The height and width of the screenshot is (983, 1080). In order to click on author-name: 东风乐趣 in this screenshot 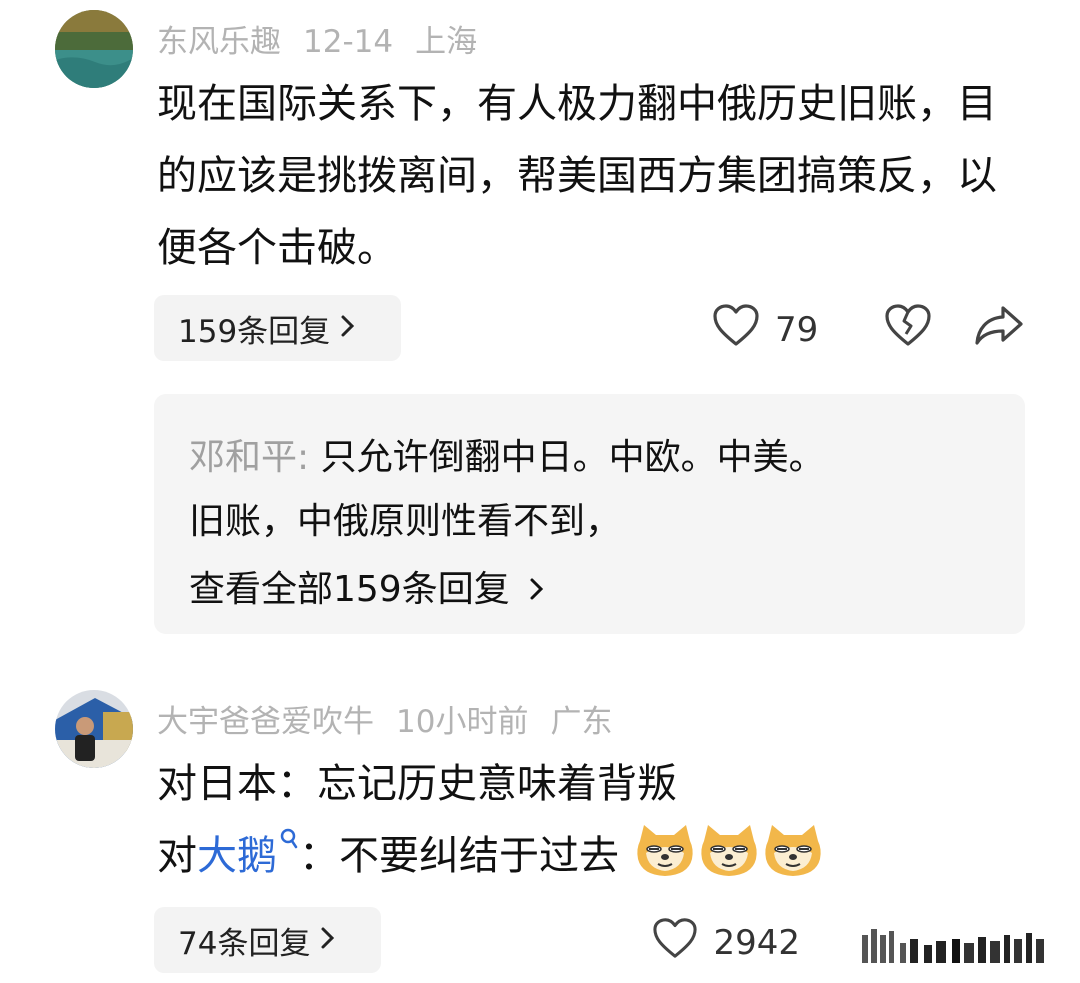, I will do `click(219, 42)`.